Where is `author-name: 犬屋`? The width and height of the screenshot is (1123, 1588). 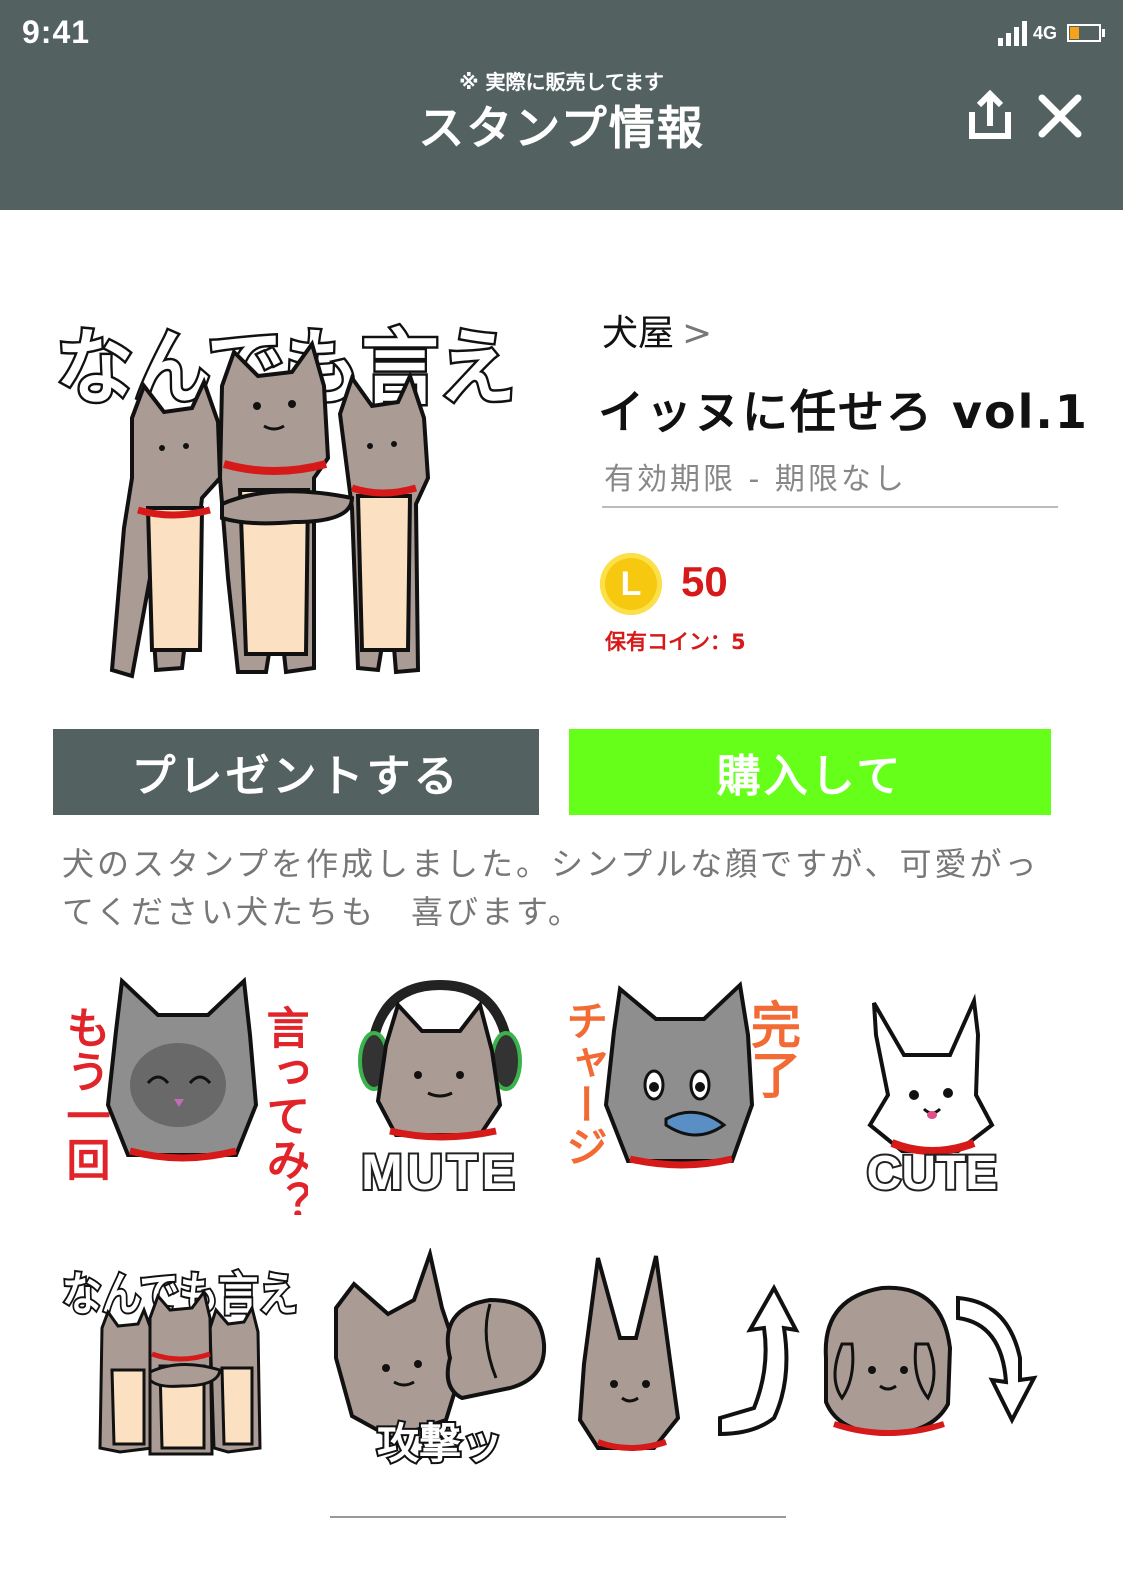
author-name: 犬屋 is located at coordinates (638, 333).